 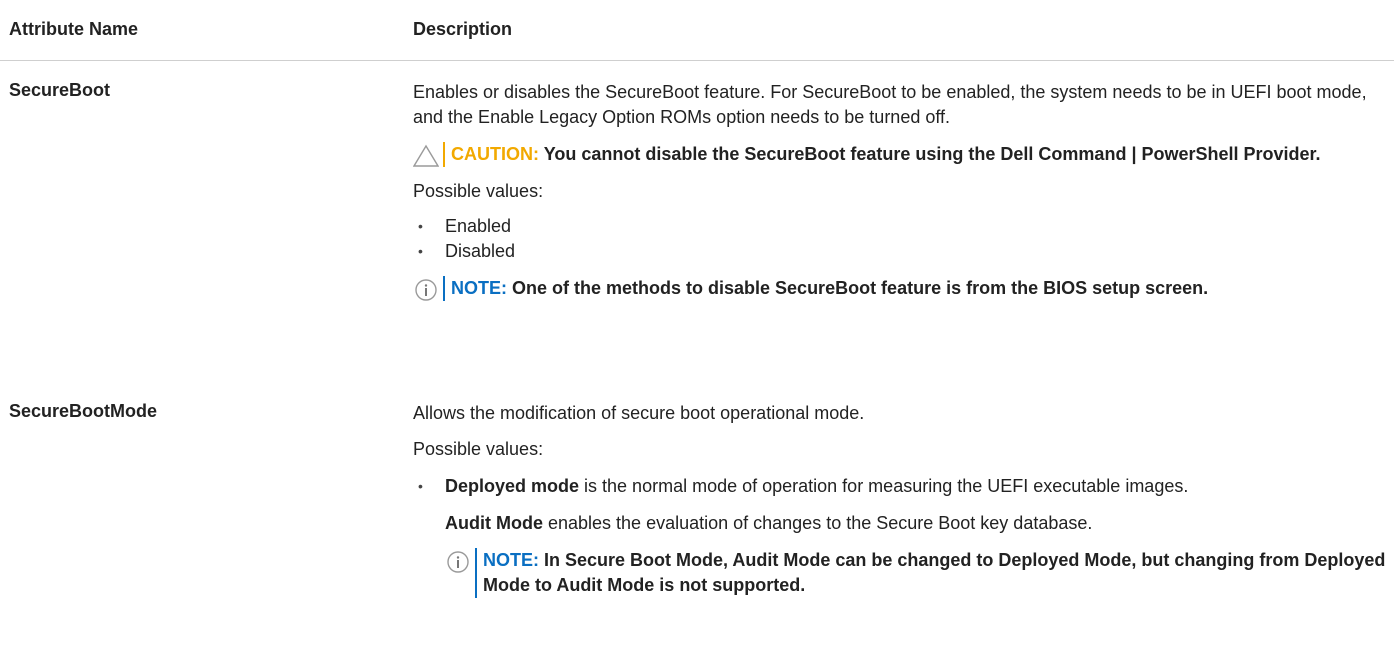 What do you see at coordinates (899, 226) in the screenshot?
I see `list-item: • Enabled` at bounding box center [899, 226].